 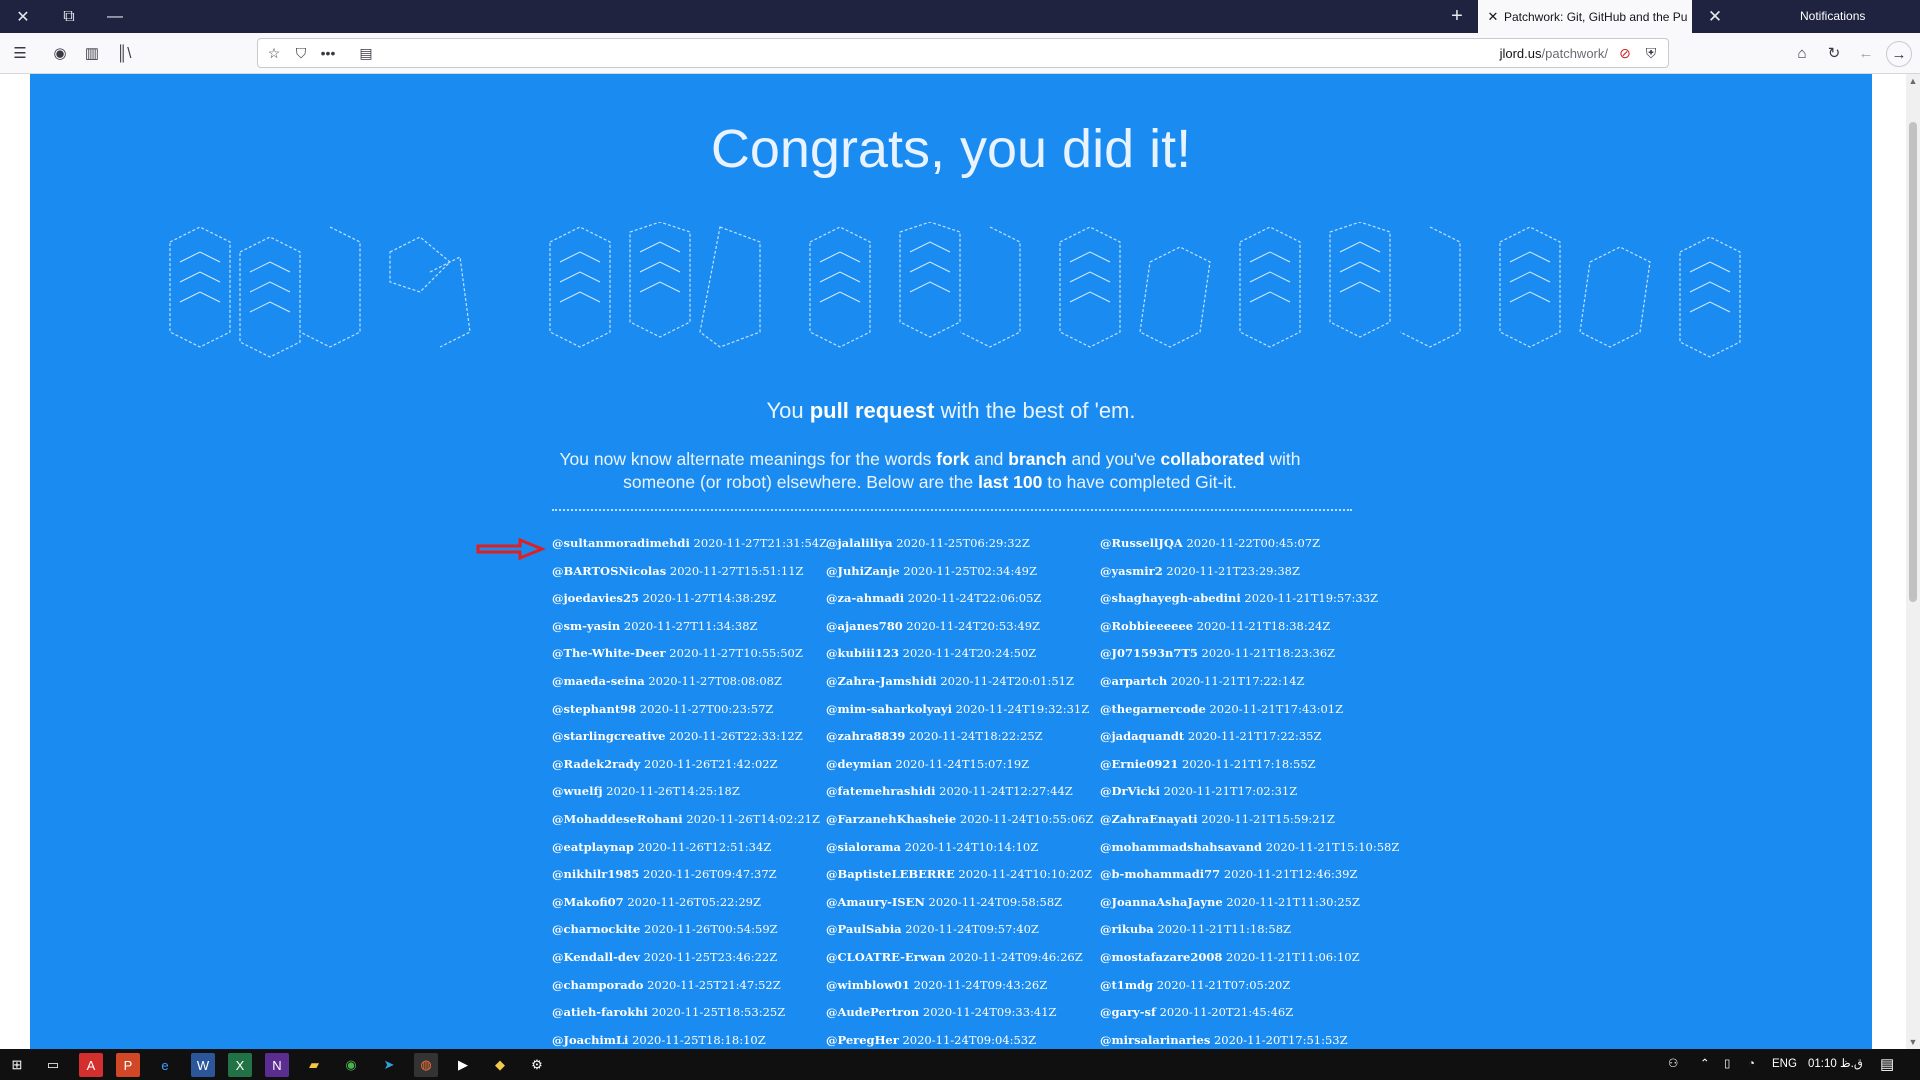 What do you see at coordinates (588, 902) in the screenshot?
I see `github-username-link: @Makofi07` at bounding box center [588, 902].